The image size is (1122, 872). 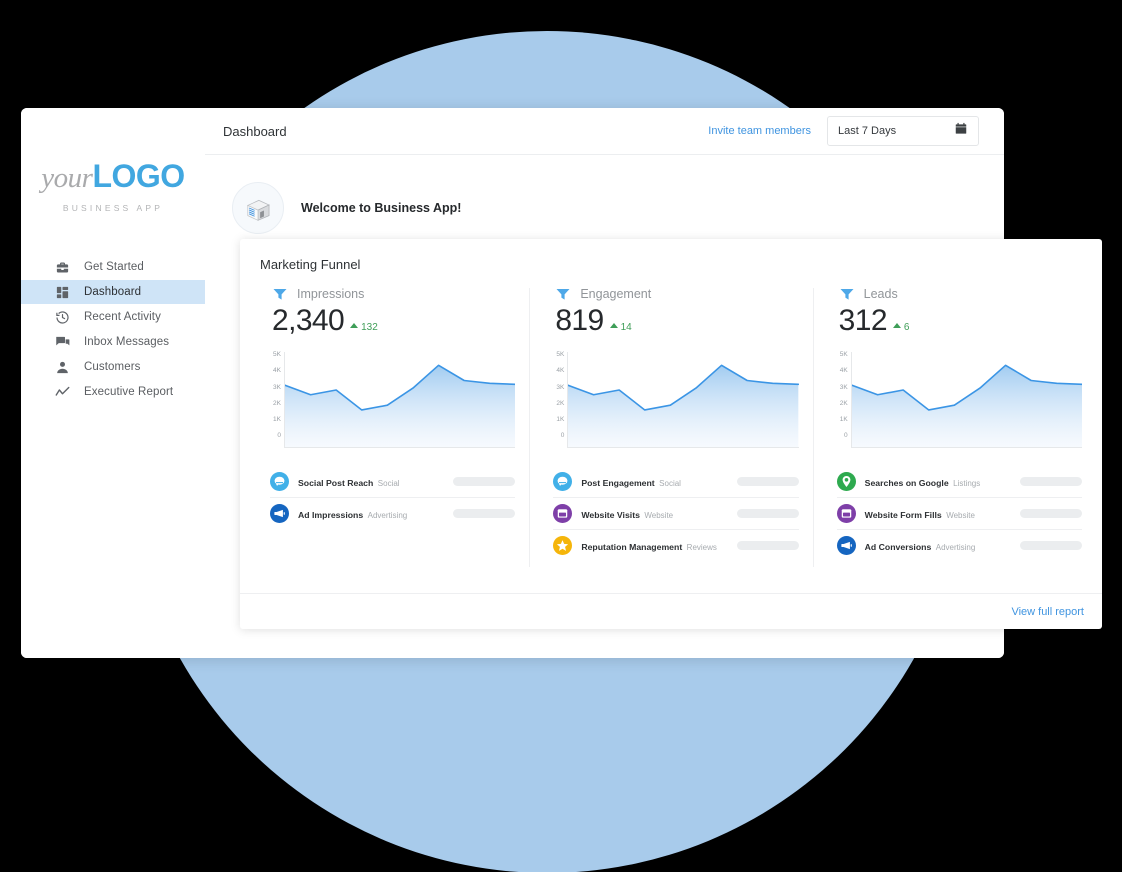 I want to click on list-item: Post Engagement Social, so click(x=676, y=482).